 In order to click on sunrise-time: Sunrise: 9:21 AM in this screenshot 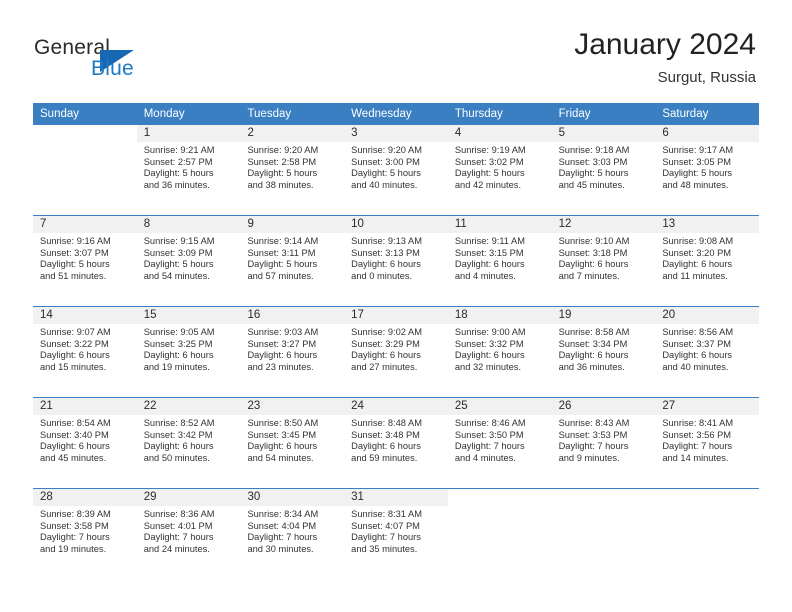, I will do `click(179, 150)`.